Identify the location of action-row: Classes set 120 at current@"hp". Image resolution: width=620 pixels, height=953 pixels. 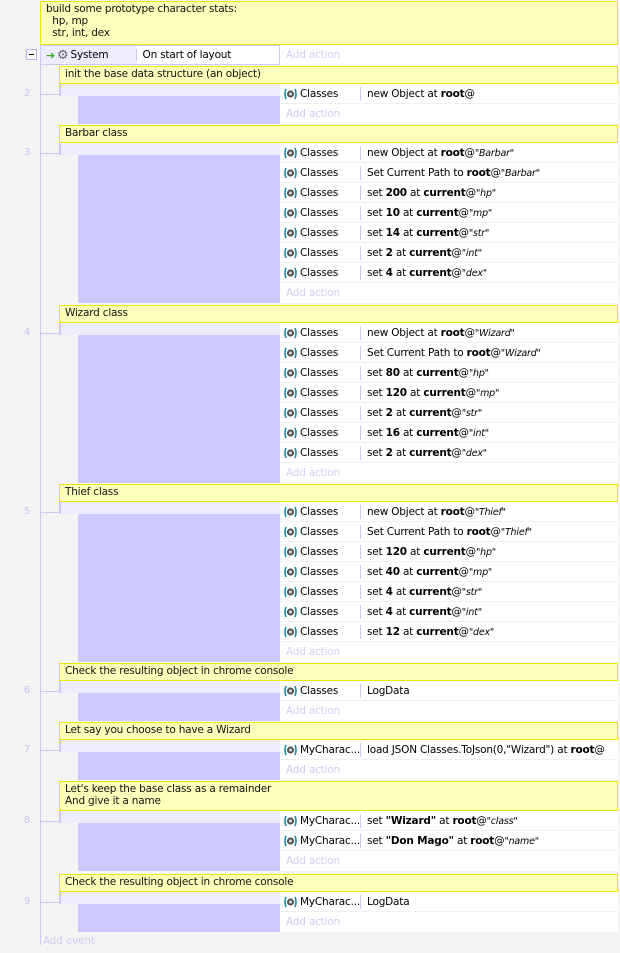
(449, 552).